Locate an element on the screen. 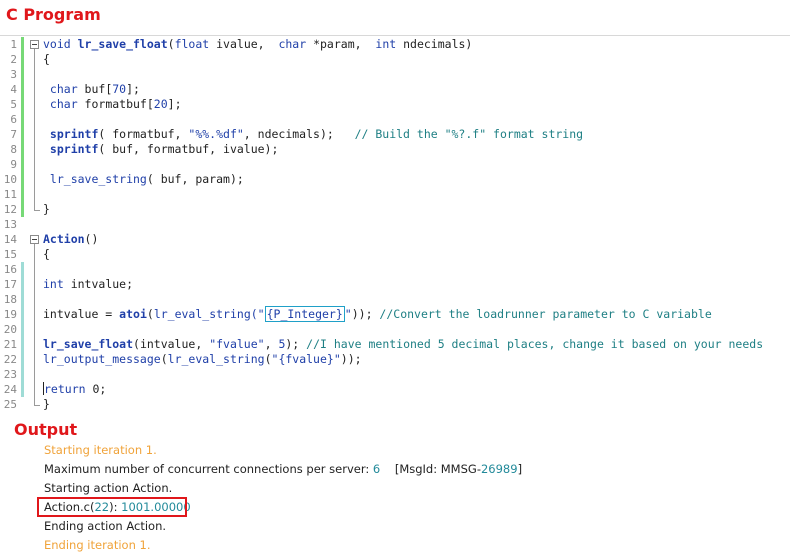 The height and width of the screenshot is (557, 790). code-line: 23 is located at coordinates (395, 374).